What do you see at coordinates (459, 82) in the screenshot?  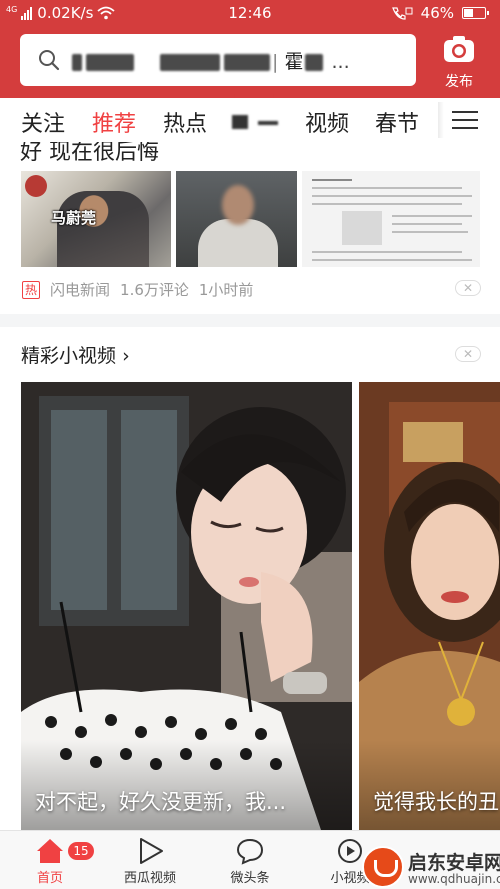 I see `publish-label: 发布` at bounding box center [459, 82].